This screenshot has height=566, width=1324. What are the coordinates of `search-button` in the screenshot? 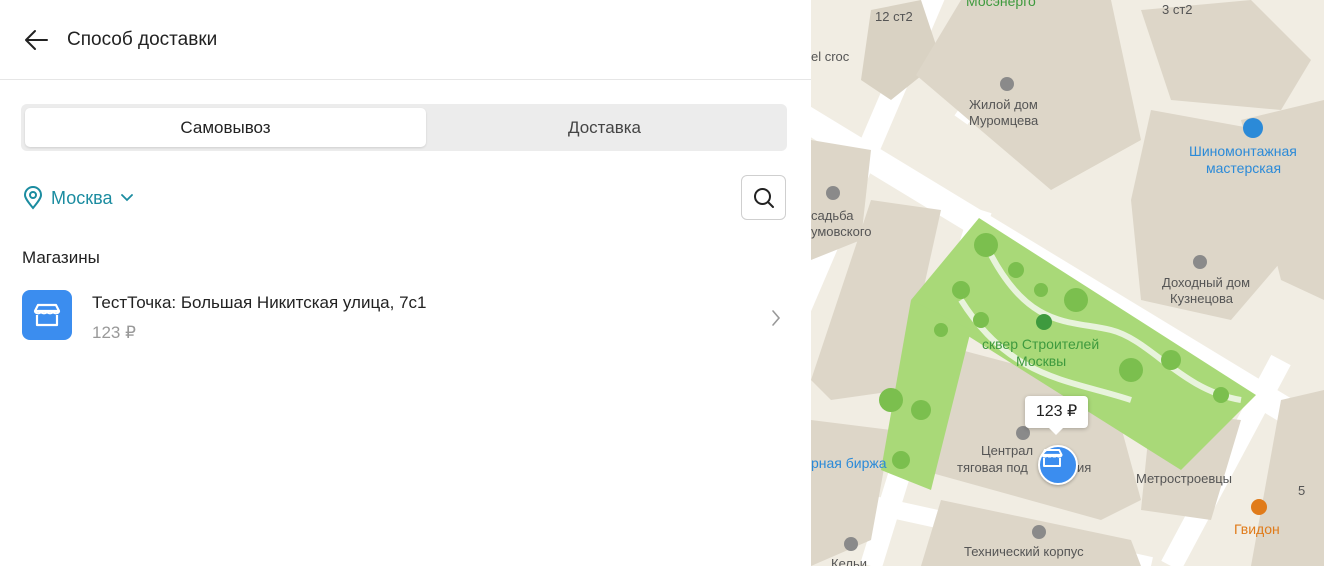 It's located at (763, 197).